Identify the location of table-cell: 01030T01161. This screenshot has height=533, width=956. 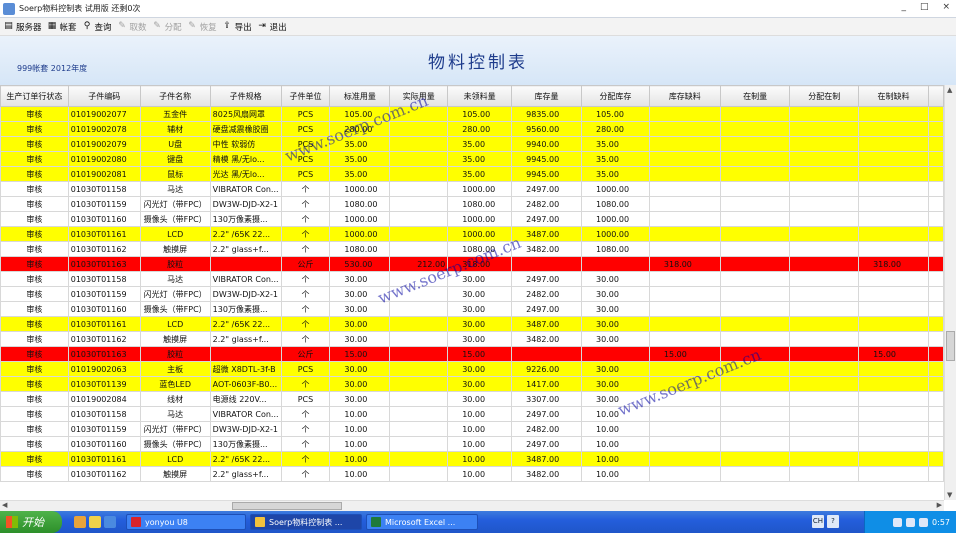
(104, 459).